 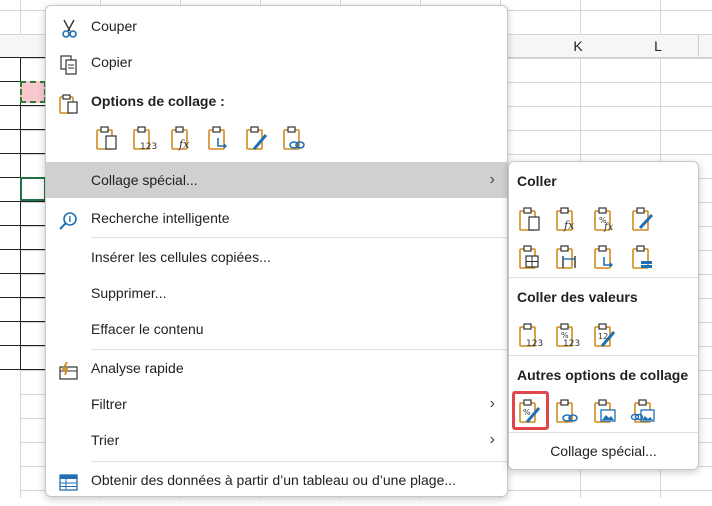 What do you see at coordinates (537, 181) in the screenshot?
I see `section-title-paste: Coller` at bounding box center [537, 181].